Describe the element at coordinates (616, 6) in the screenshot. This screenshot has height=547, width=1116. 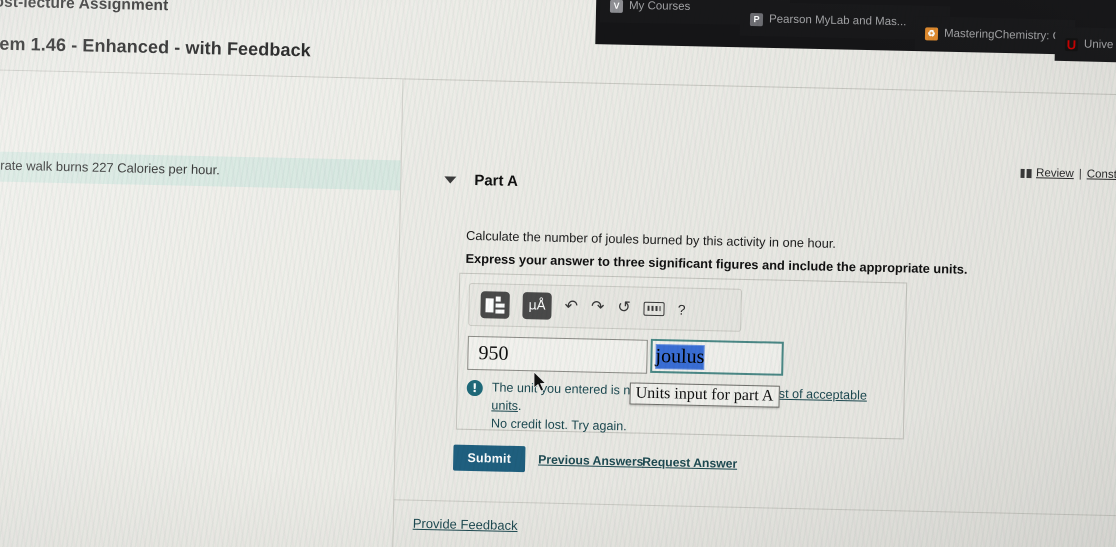
I see `v-icon: V` at that location.